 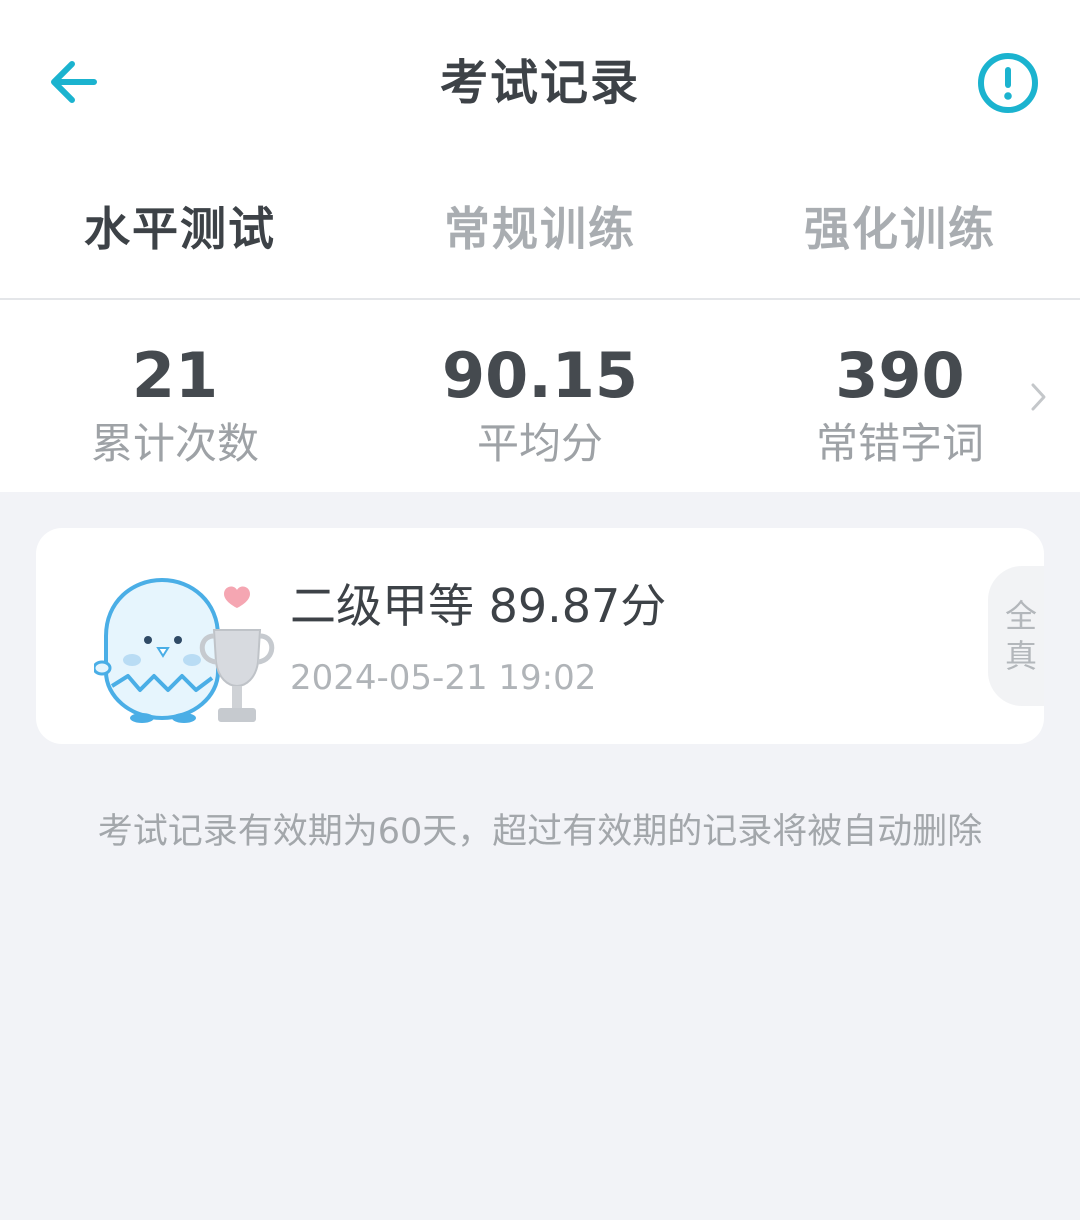 I want to click on stat-total-count: 21 累计次数, so click(x=177, y=405).